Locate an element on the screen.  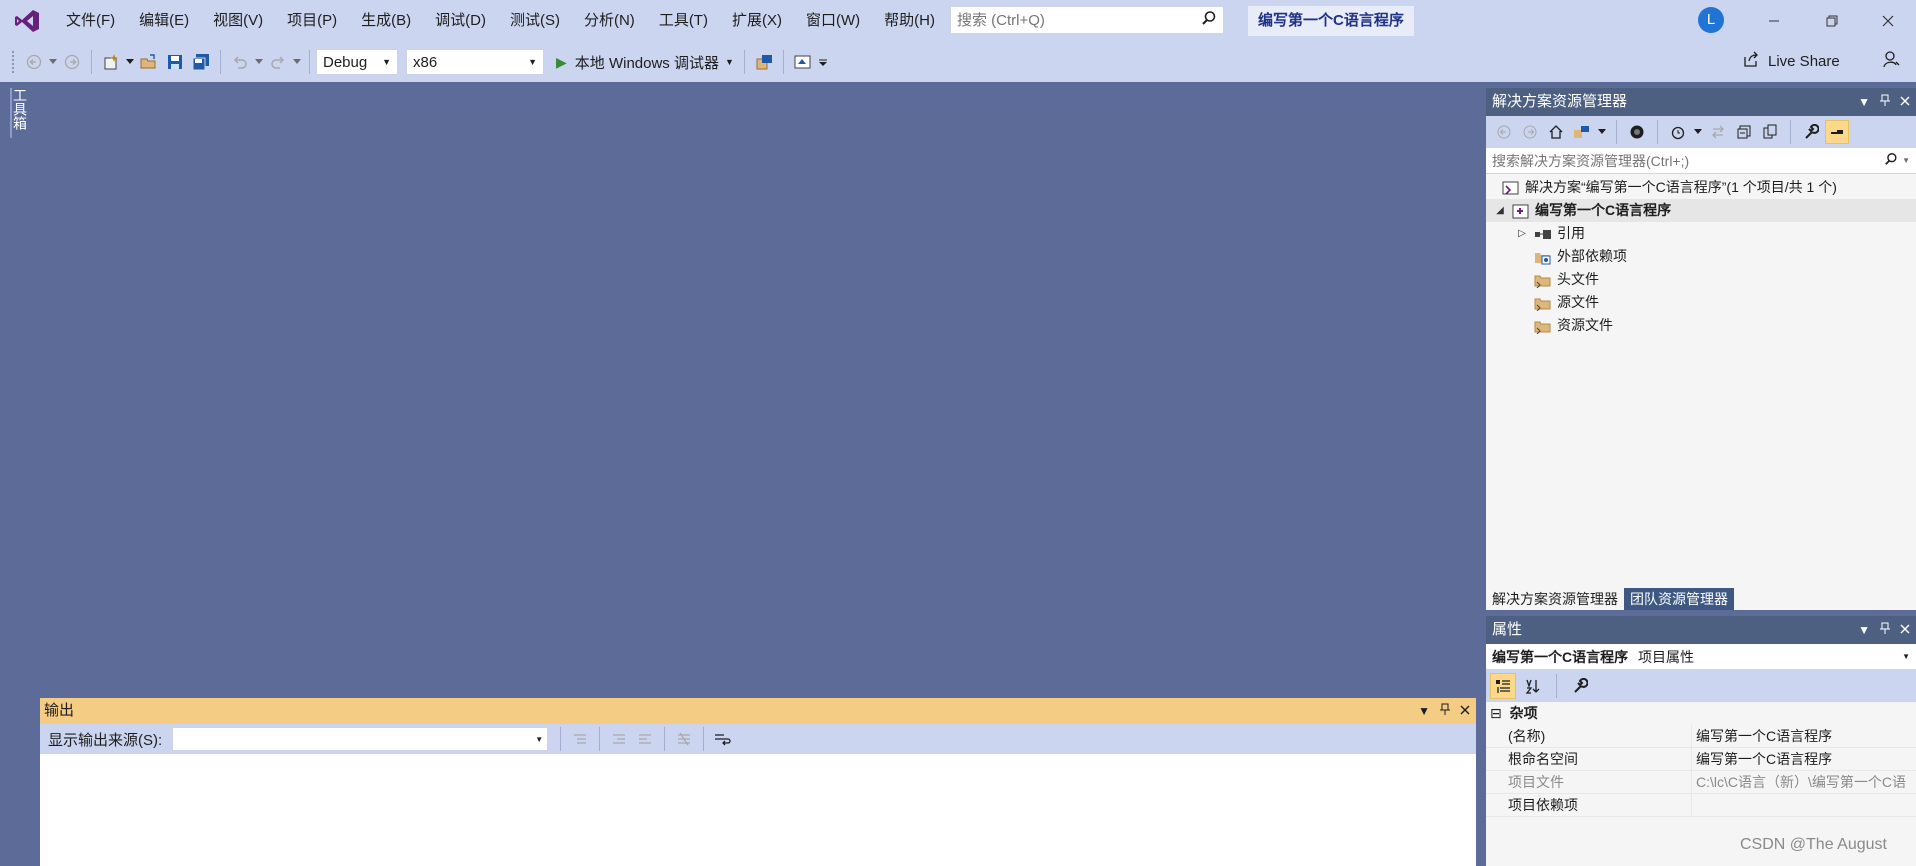
open-folder-icon is located at coordinates (149, 62).